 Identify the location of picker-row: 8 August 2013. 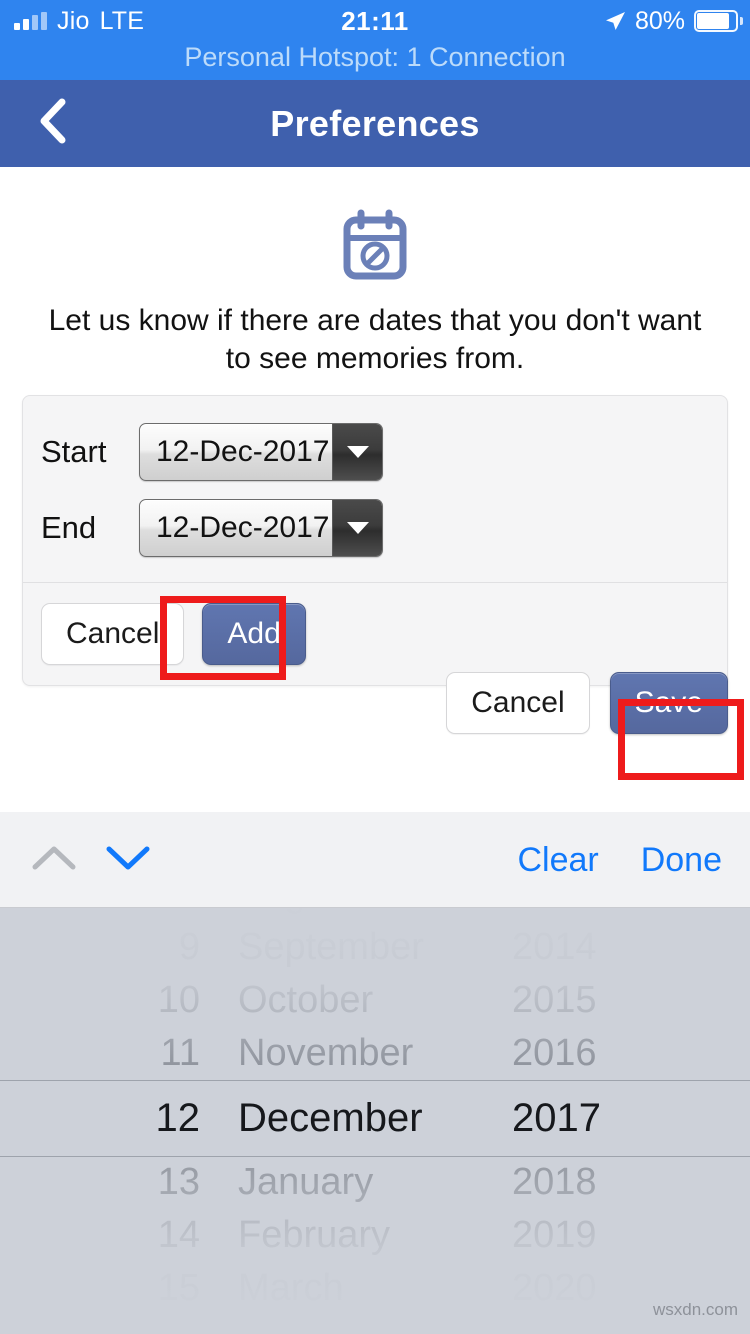
(375, 914).